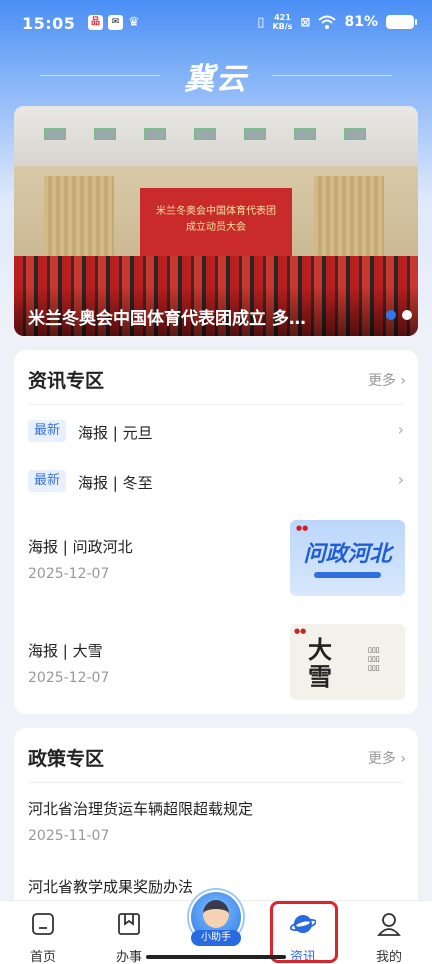  I want to click on no-sim-icon: ⊠, so click(305, 22).